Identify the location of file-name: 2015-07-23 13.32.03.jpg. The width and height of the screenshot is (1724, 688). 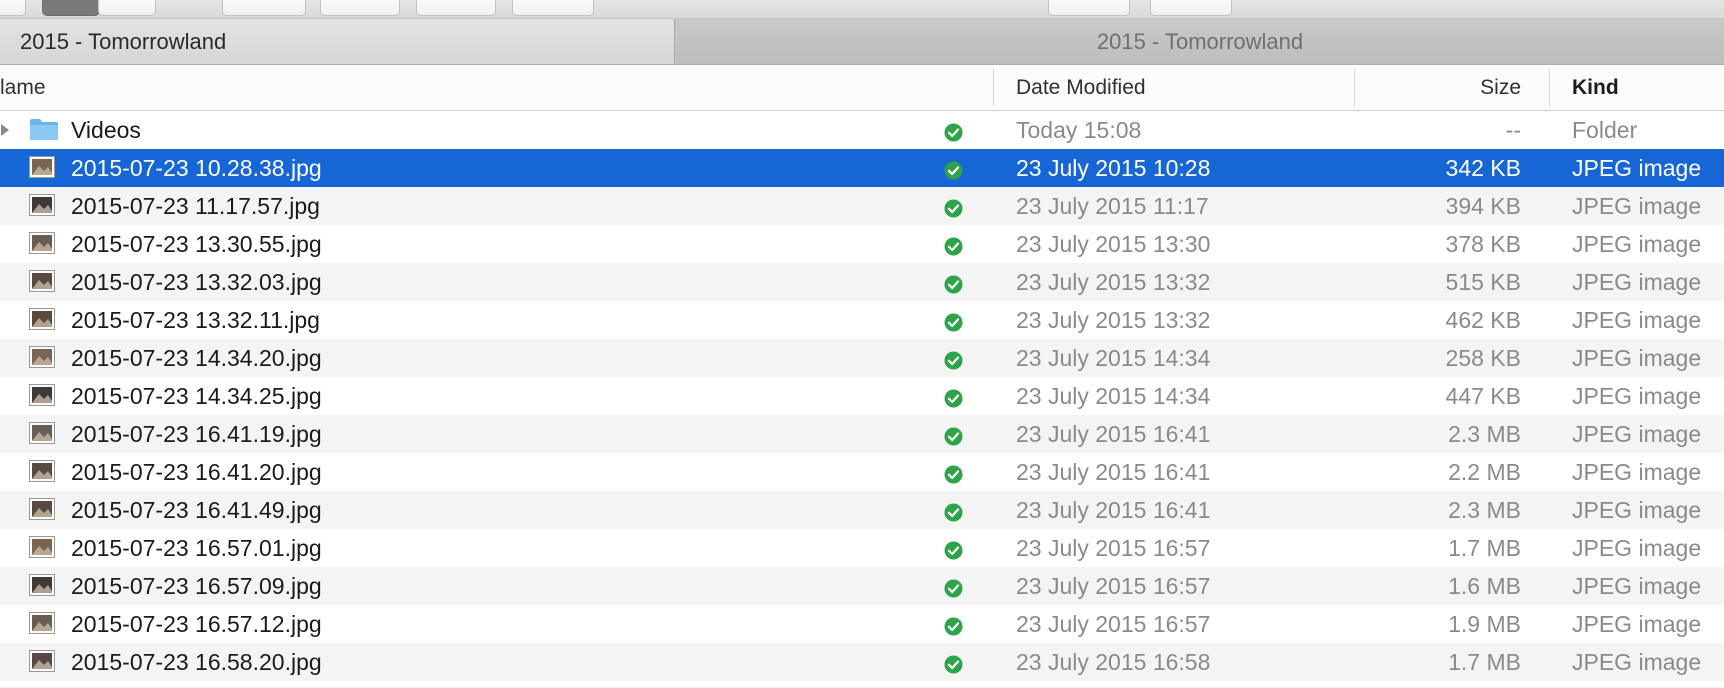
(196, 282).